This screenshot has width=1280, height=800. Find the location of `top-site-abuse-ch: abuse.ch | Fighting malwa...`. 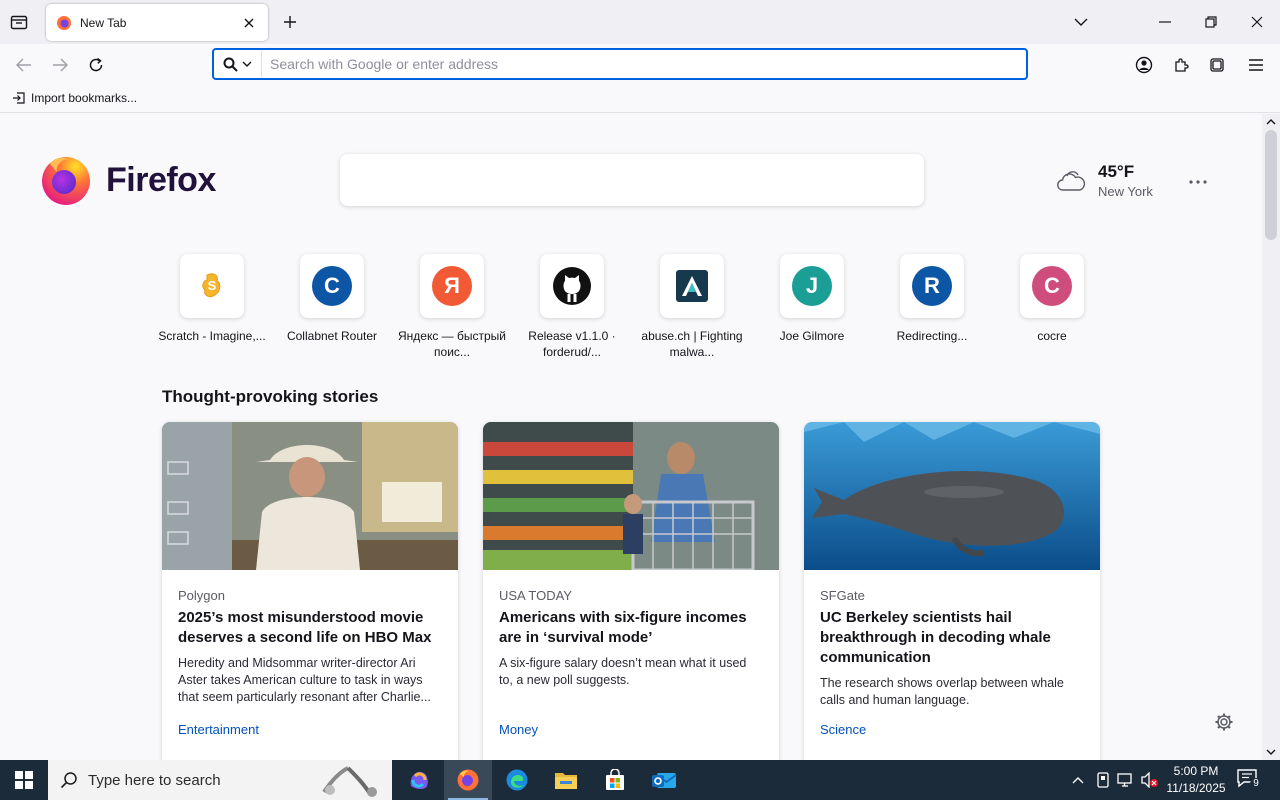

top-site-abuse-ch: abuse.ch | Fighting malwa... is located at coordinates (692, 307).